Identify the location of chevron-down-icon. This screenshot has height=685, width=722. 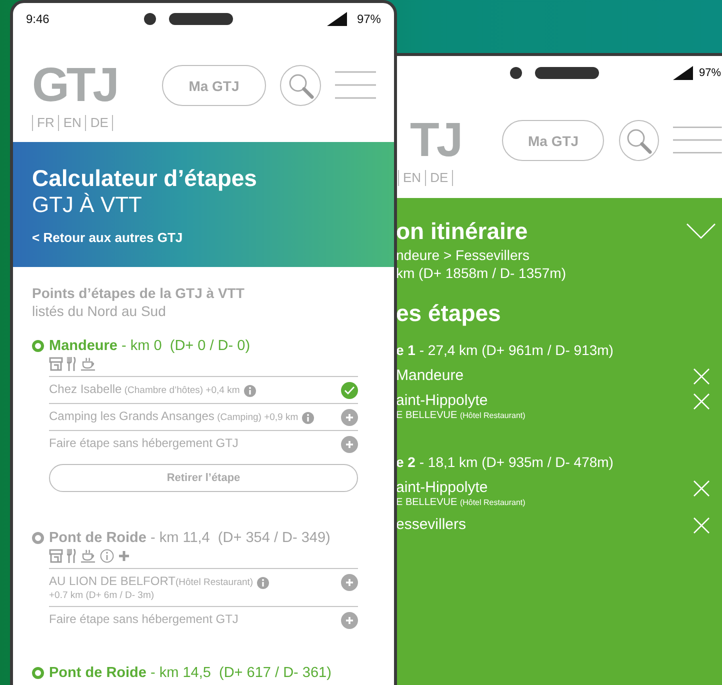
(701, 231).